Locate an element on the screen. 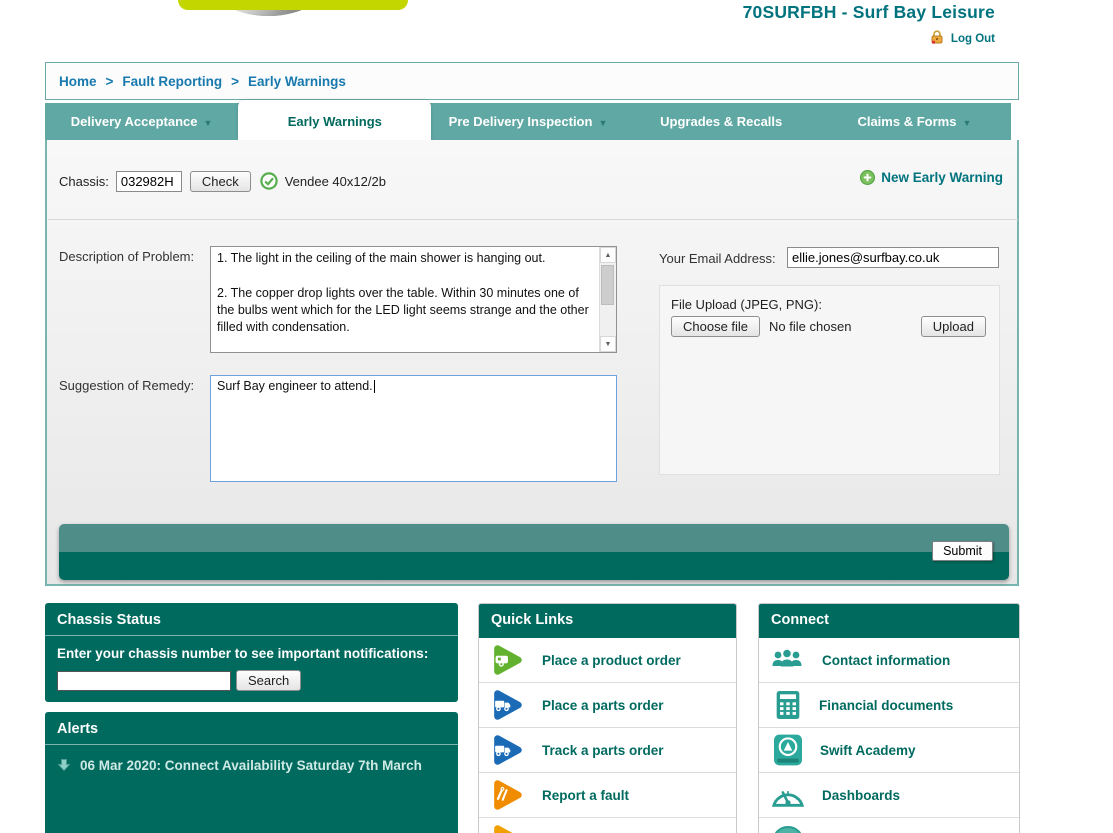  padlock-icon is located at coordinates (937, 39).